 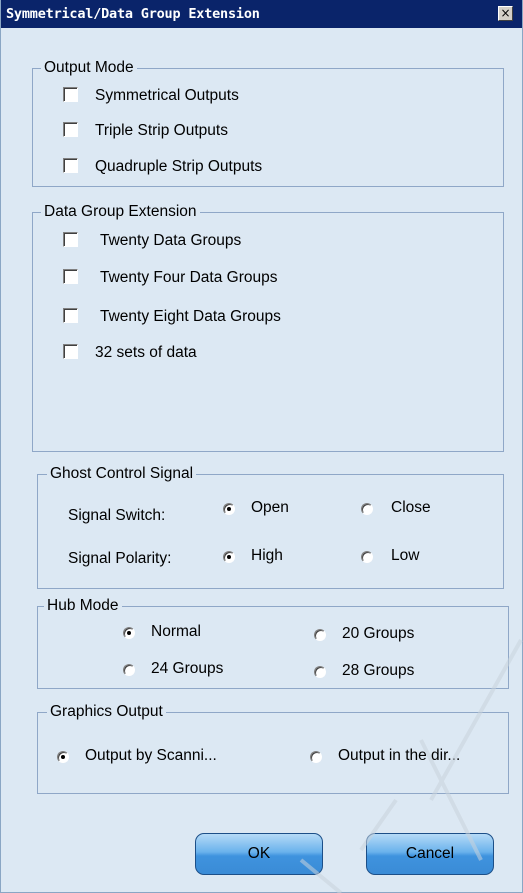 I want to click on close-button: ×, so click(x=505, y=13).